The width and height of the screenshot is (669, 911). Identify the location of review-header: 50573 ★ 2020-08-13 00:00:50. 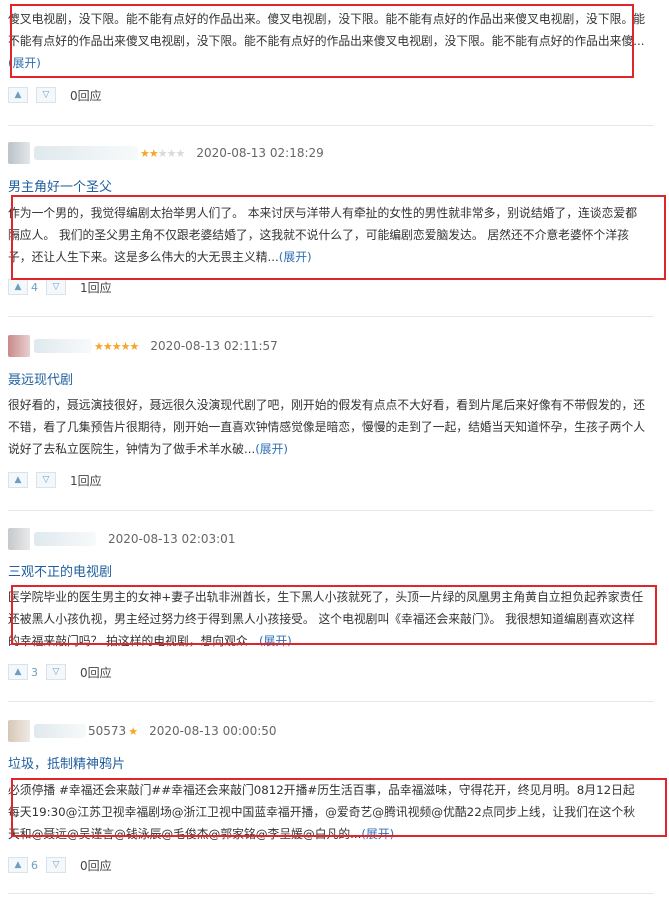
(142, 731).